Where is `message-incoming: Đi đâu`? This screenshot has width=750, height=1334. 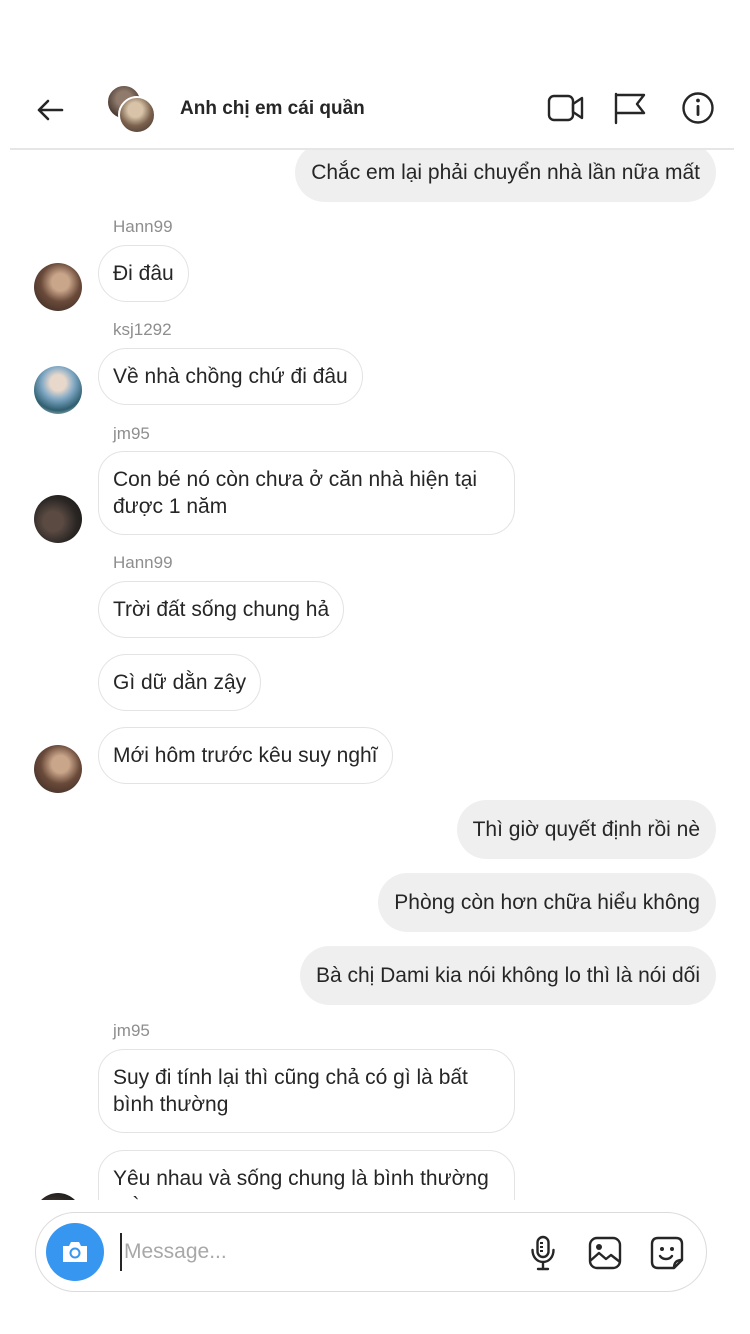
message-incoming: Đi đâu is located at coordinates (143, 273).